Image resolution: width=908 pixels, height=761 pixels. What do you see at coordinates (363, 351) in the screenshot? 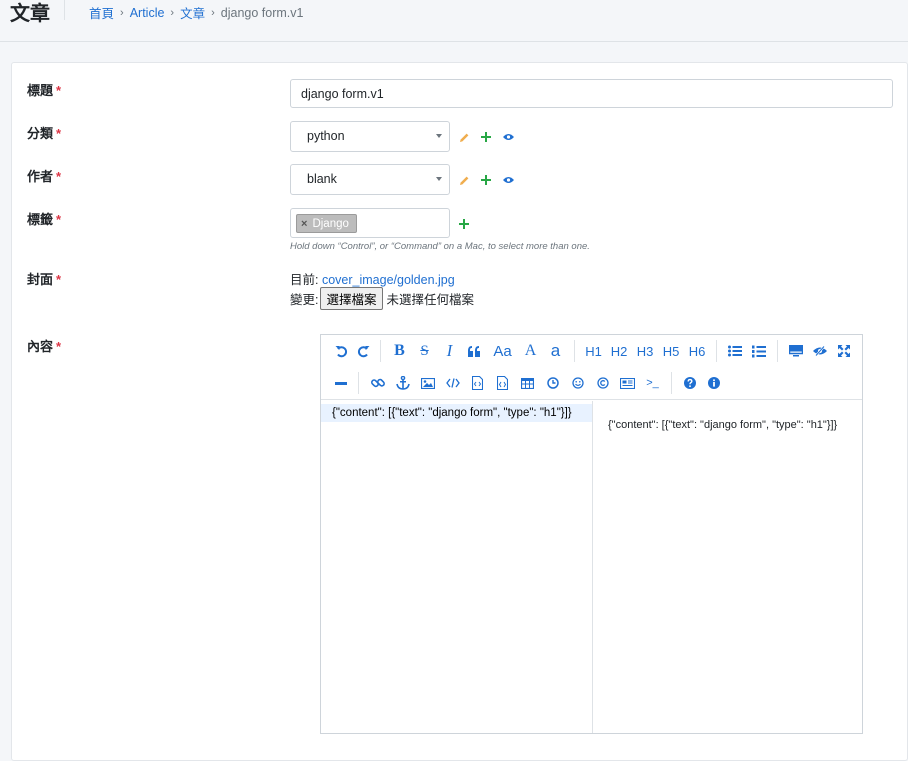
I see `redo-icon` at bounding box center [363, 351].